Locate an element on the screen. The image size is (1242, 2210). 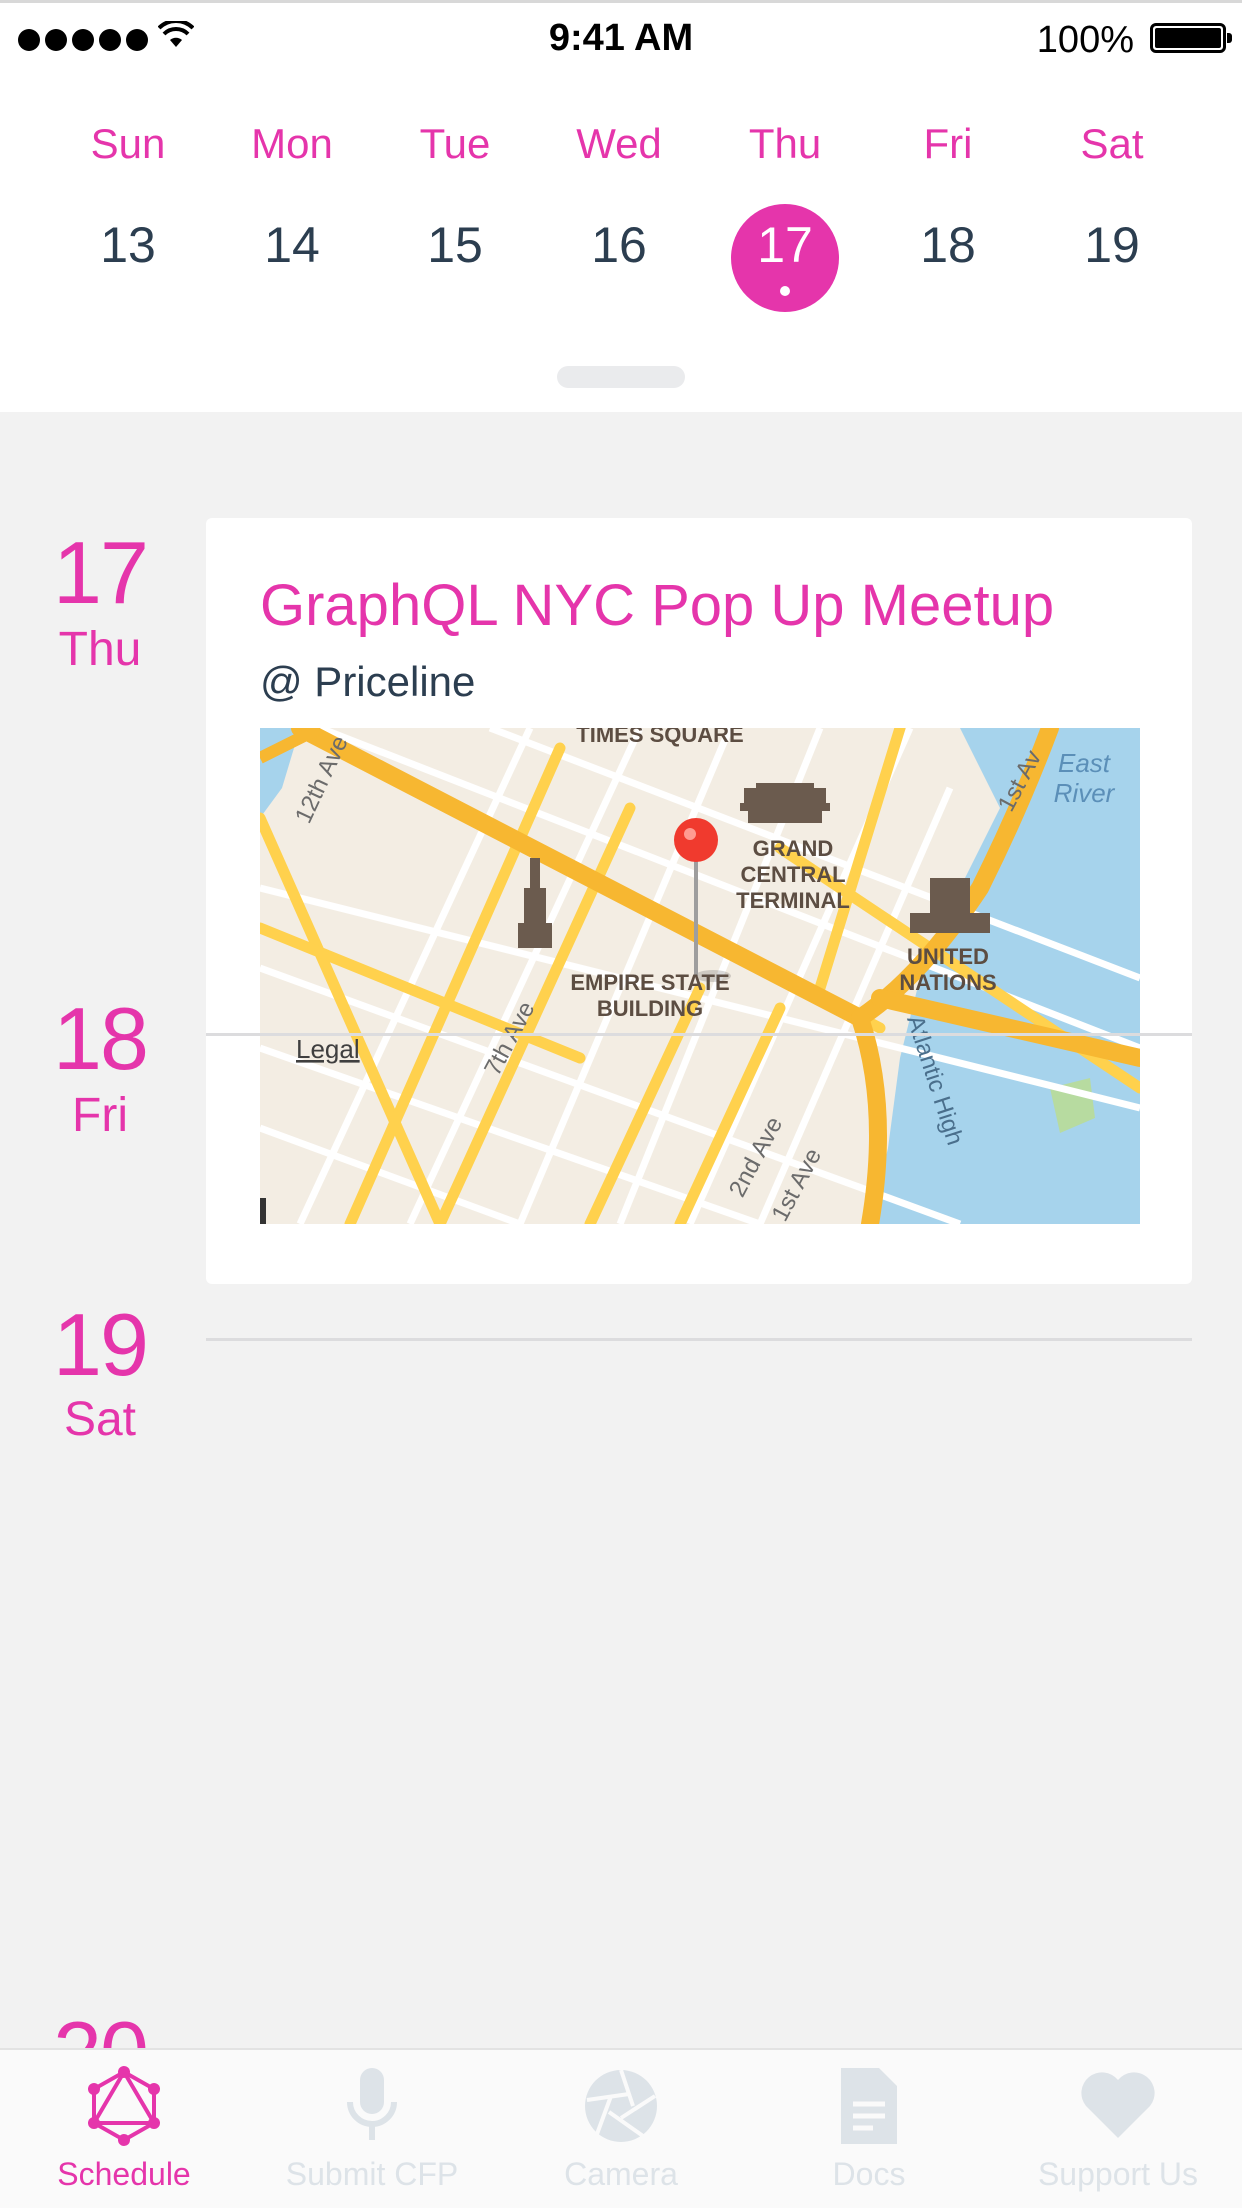
tab-support-us: Support Us is located at coordinates (1118, 2130).